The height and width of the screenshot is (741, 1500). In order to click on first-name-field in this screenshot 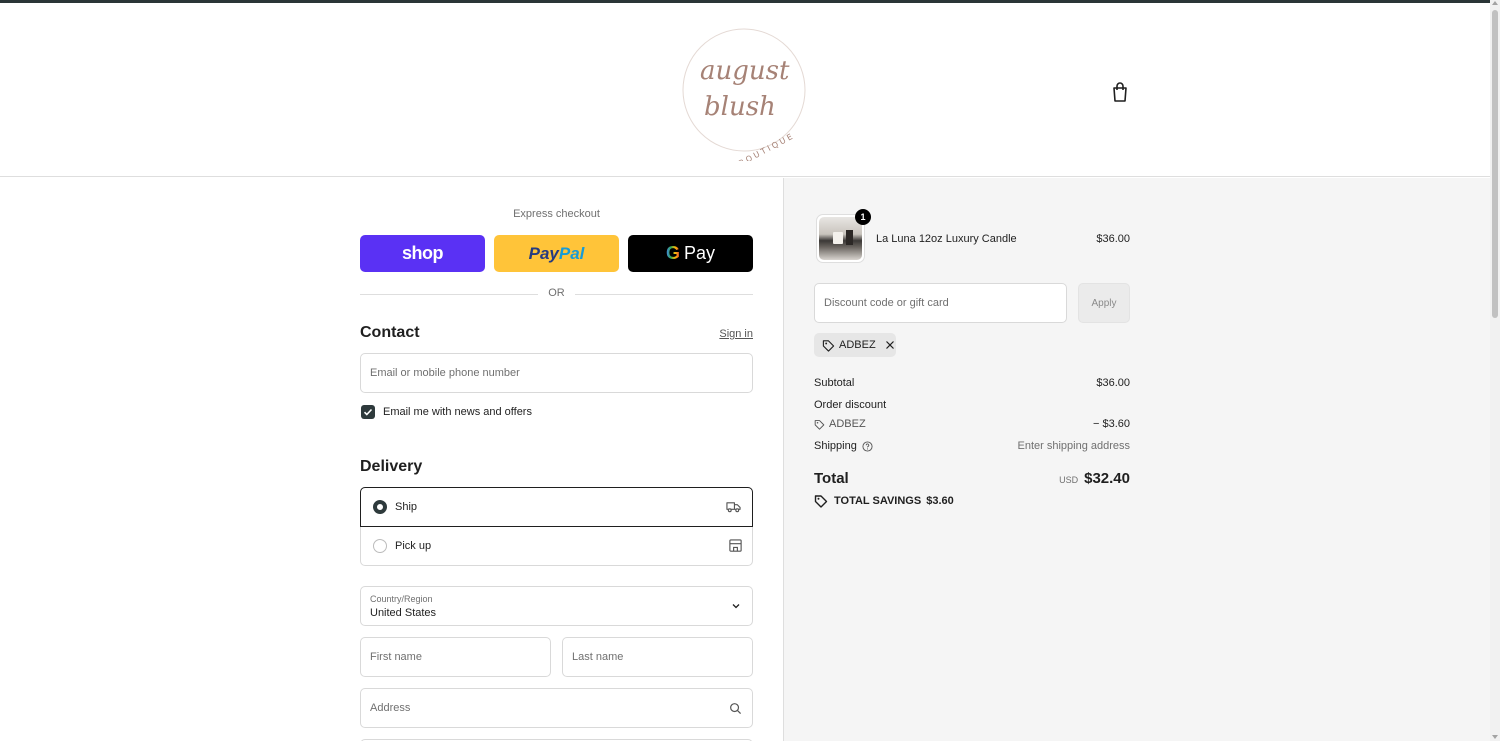, I will do `click(455, 657)`.